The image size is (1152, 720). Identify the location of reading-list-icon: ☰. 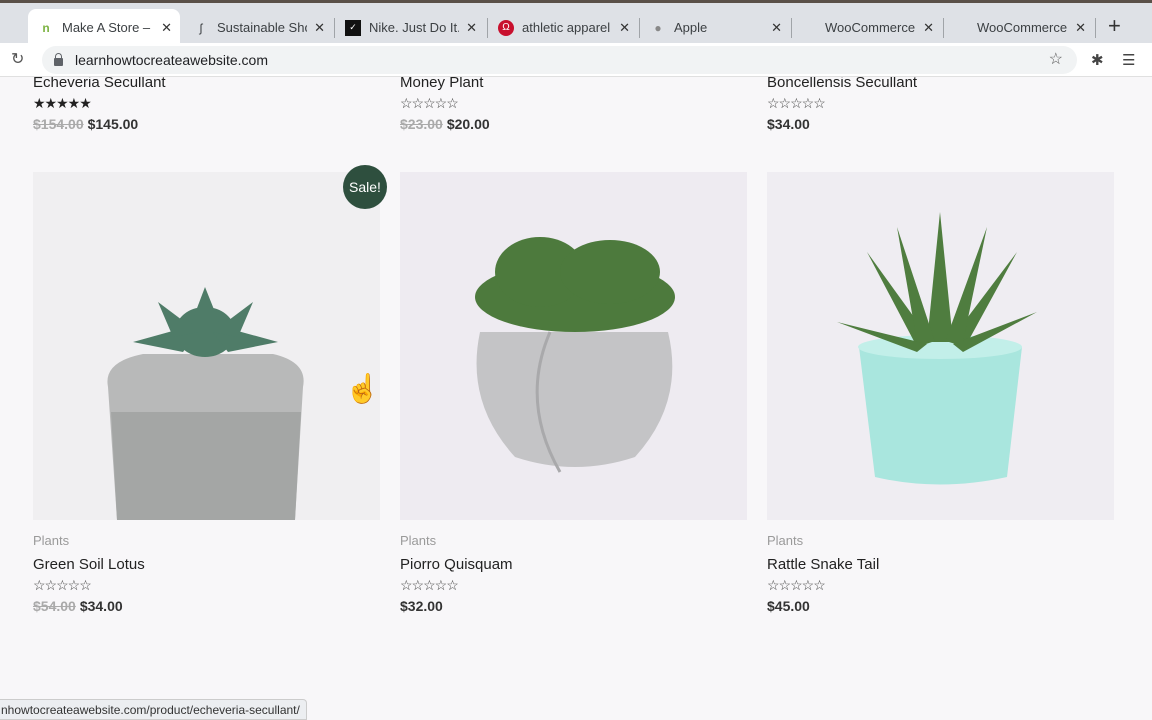
(1128, 60).